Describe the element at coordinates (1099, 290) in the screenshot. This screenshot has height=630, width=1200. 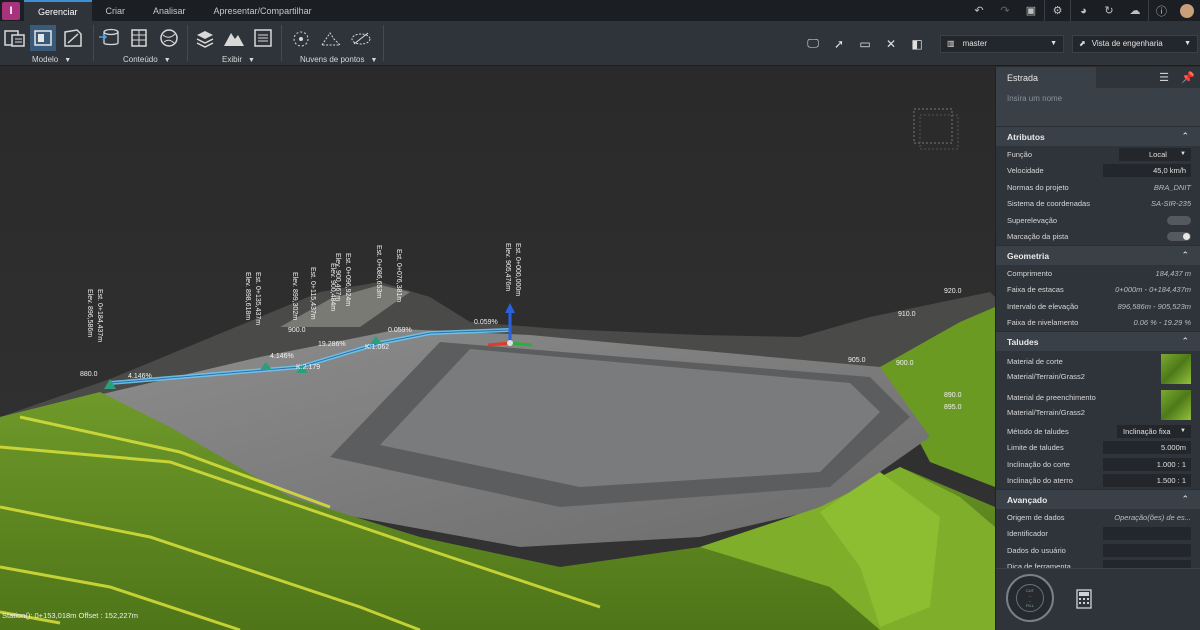
I see `prop-faixa-estacas: Faixa de estacas 0+000m - 0+184,437m` at that location.